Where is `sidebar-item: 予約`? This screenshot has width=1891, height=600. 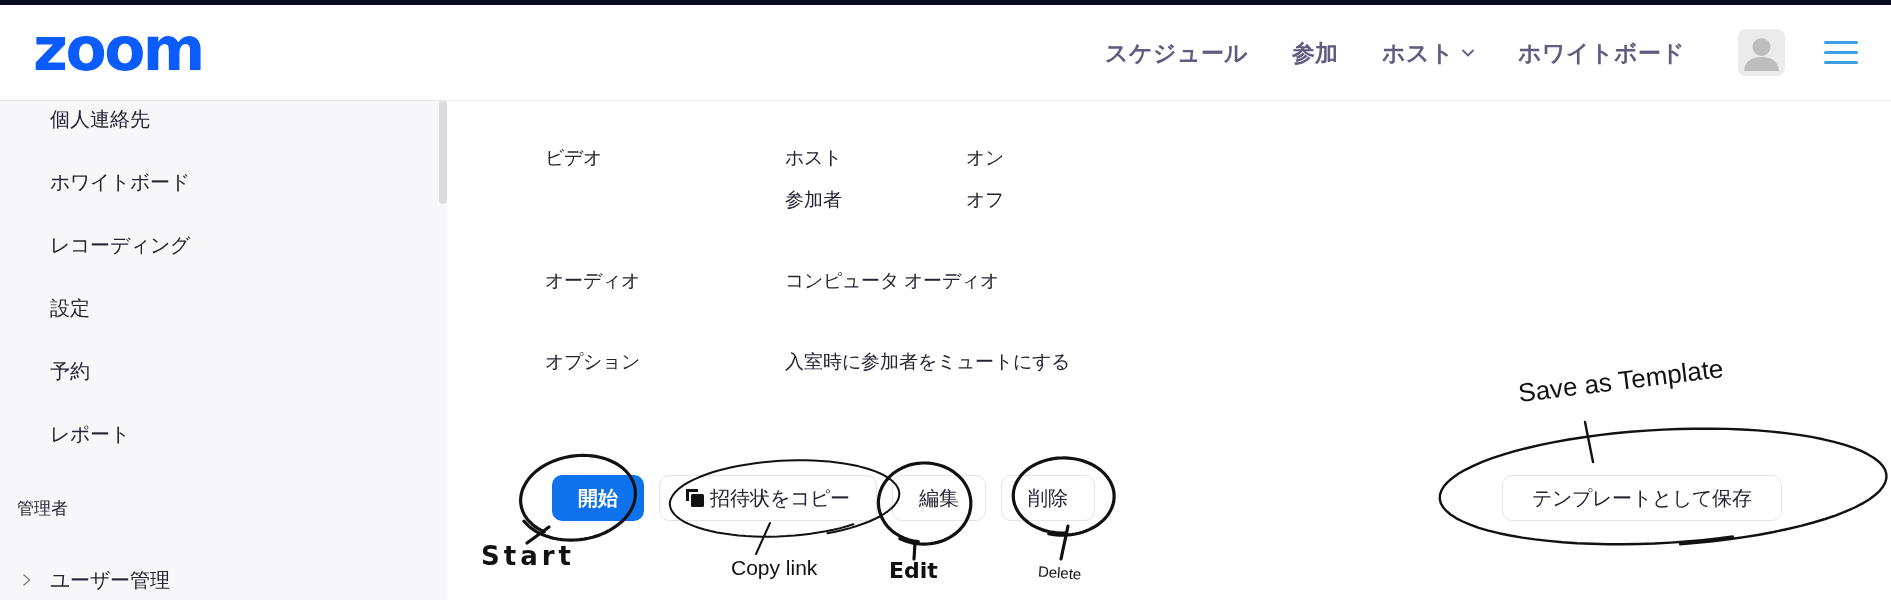
sidebar-item: 予約 is located at coordinates (70, 371).